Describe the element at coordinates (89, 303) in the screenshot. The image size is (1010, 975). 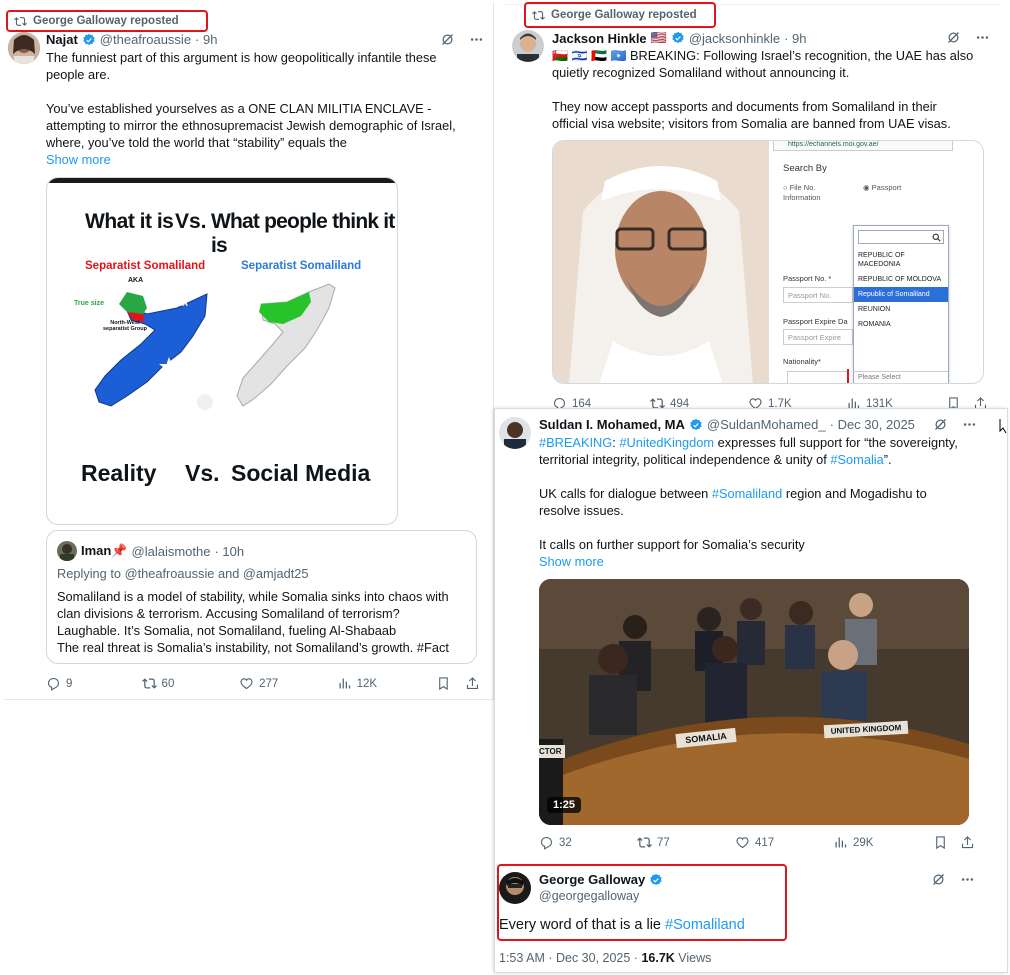
I see `true-size-label: True size` at that location.